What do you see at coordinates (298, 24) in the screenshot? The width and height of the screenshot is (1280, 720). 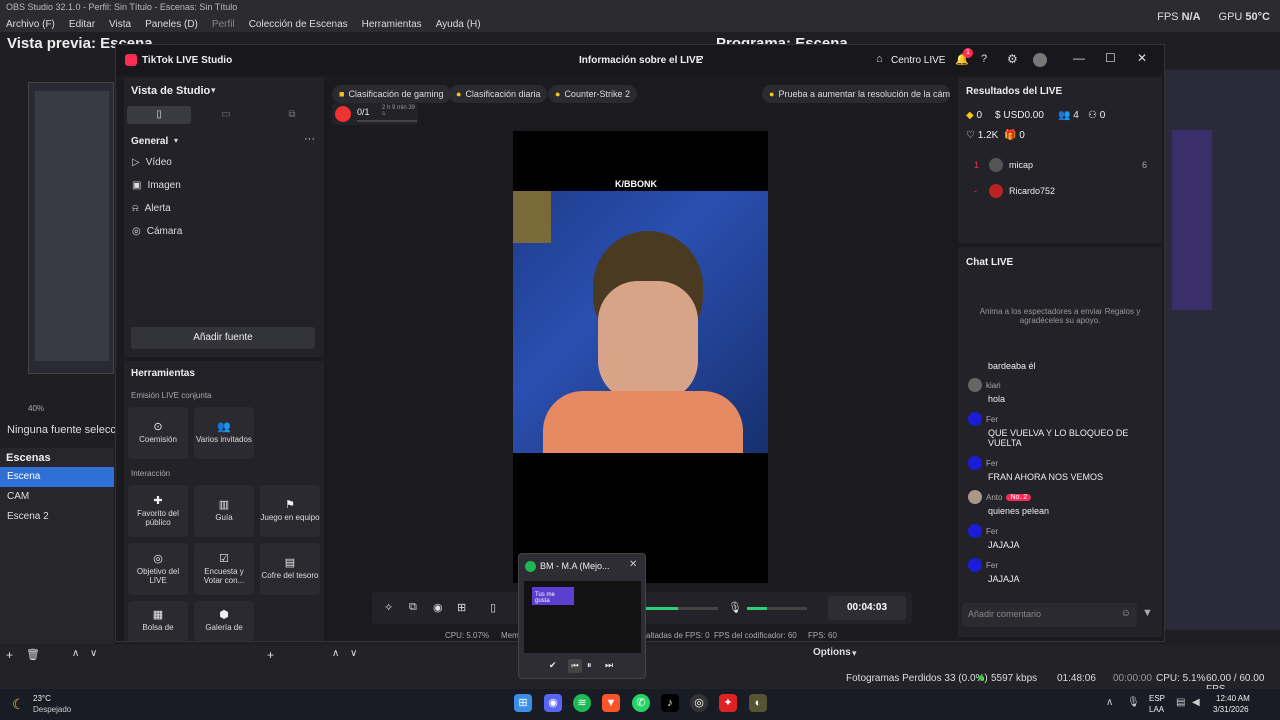 I see `menu-coleccion: Colección de Escenas` at bounding box center [298, 24].